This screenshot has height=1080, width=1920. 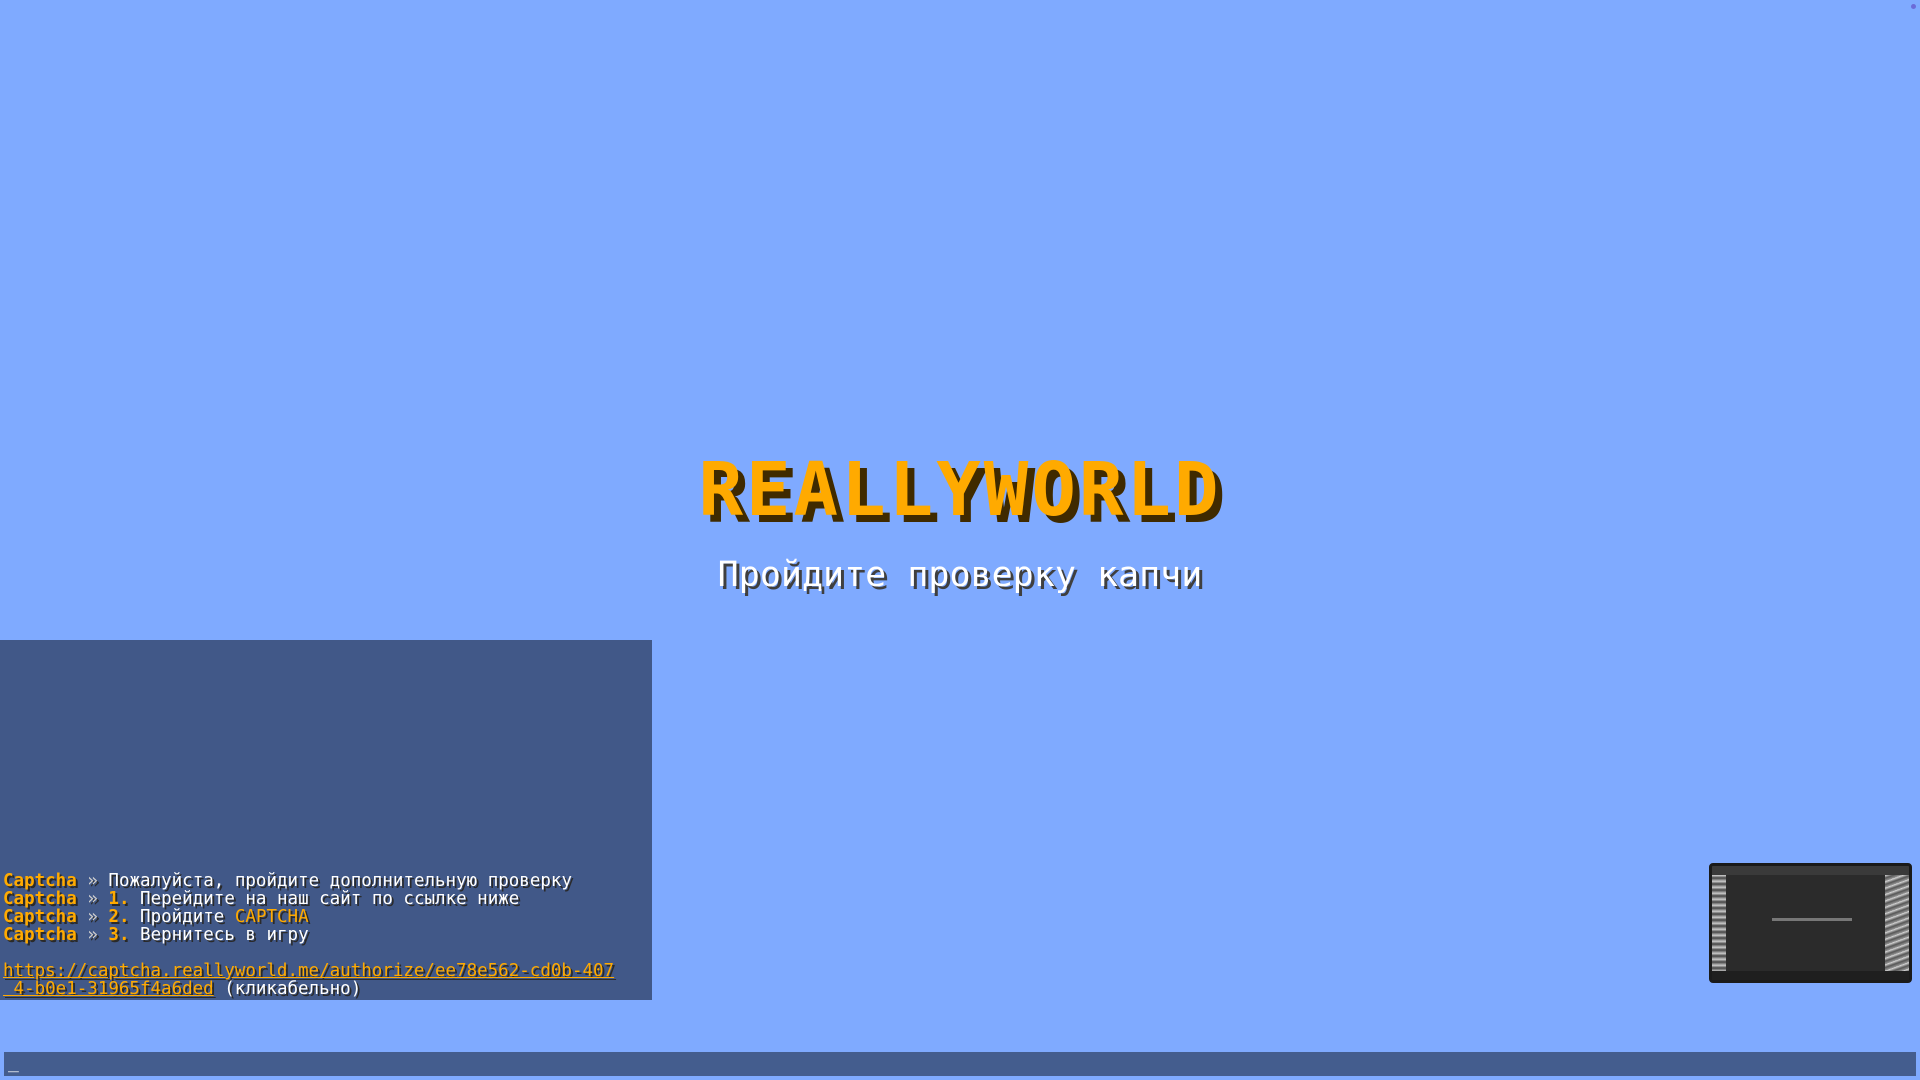 What do you see at coordinates (1897, 923) in the screenshot?
I see `thumbnail-right-image` at bounding box center [1897, 923].